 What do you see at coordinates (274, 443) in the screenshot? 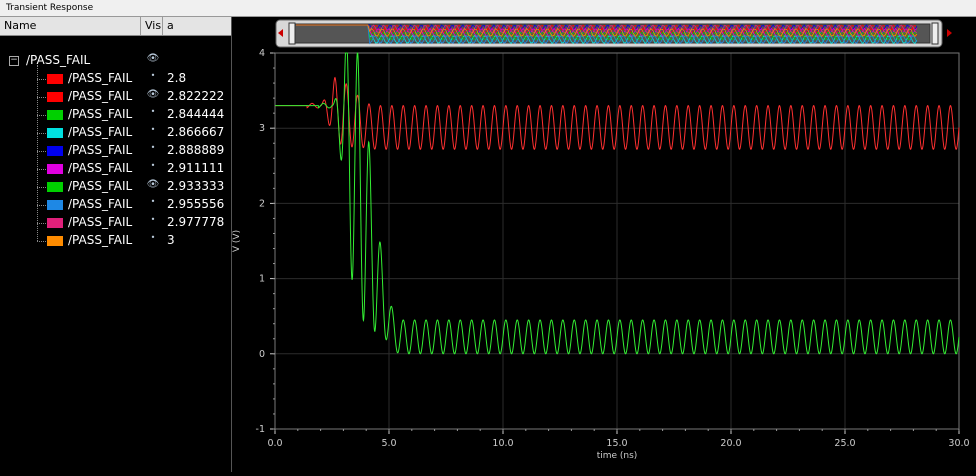
I see `x-tick-label: 0.0` at bounding box center [274, 443].